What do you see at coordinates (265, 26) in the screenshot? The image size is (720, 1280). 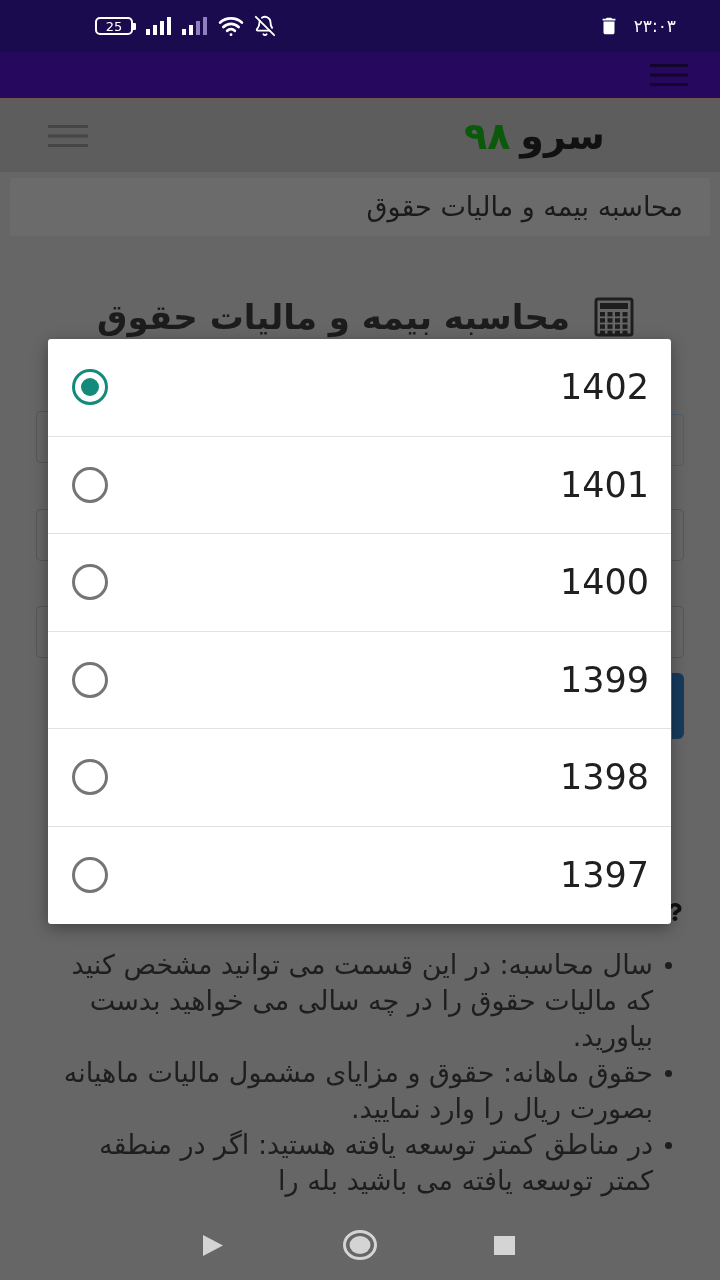 I see `bell-off-icon` at bounding box center [265, 26].